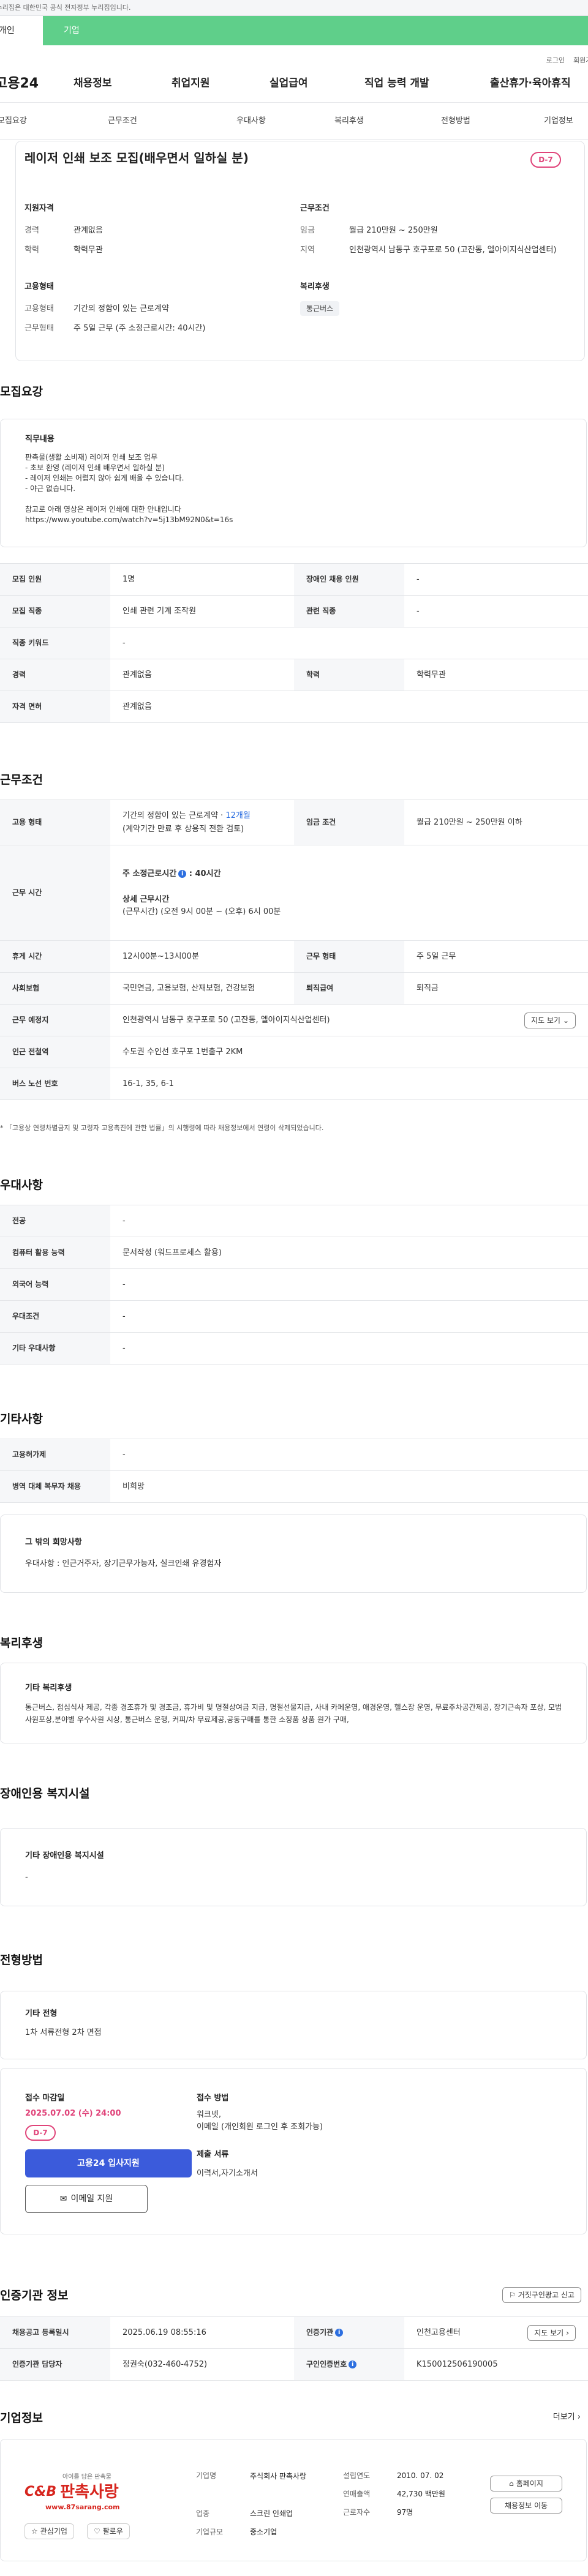 The image size is (588, 2576). What do you see at coordinates (108, 2532) in the screenshot?
I see `follow-button: ♡ 팔로우` at bounding box center [108, 2532].